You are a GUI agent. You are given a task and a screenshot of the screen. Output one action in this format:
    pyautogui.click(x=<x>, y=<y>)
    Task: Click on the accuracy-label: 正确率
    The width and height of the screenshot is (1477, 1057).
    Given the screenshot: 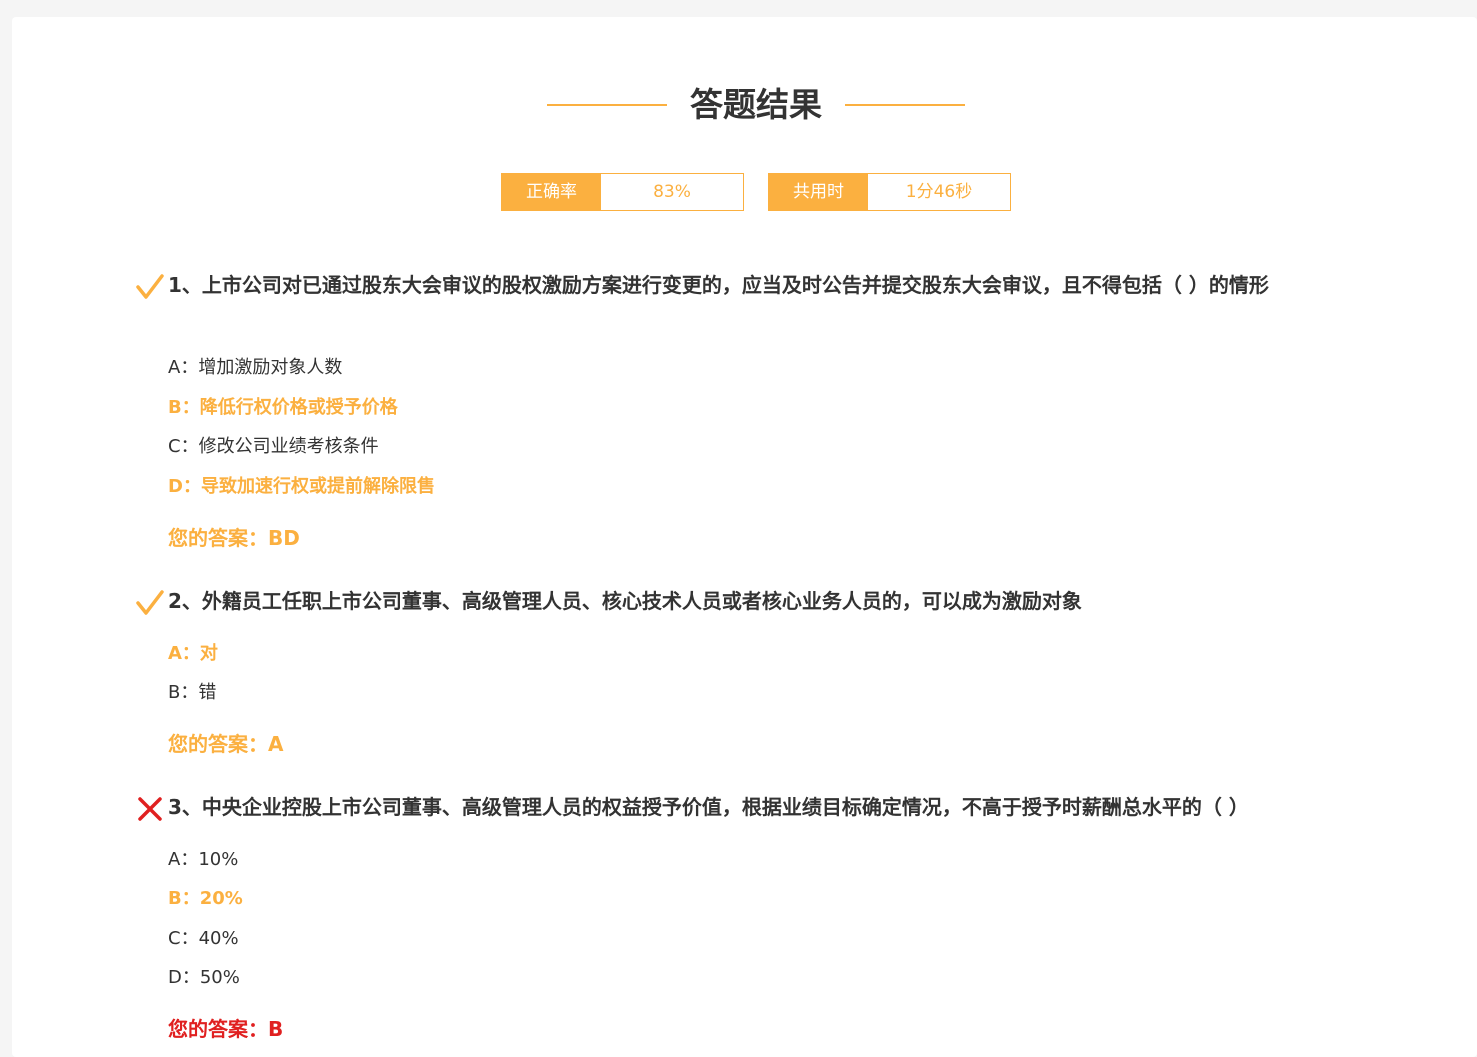 What is the action you would take?
    pyautogui.click(x=551, y=192)
    